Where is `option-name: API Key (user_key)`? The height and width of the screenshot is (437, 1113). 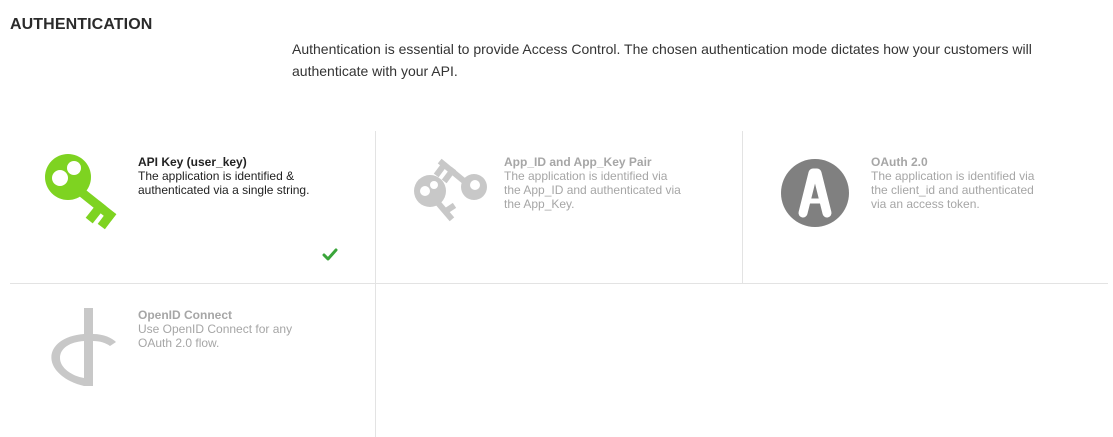 option-name: API Key (user_key) is located at coordinates (192, 162).